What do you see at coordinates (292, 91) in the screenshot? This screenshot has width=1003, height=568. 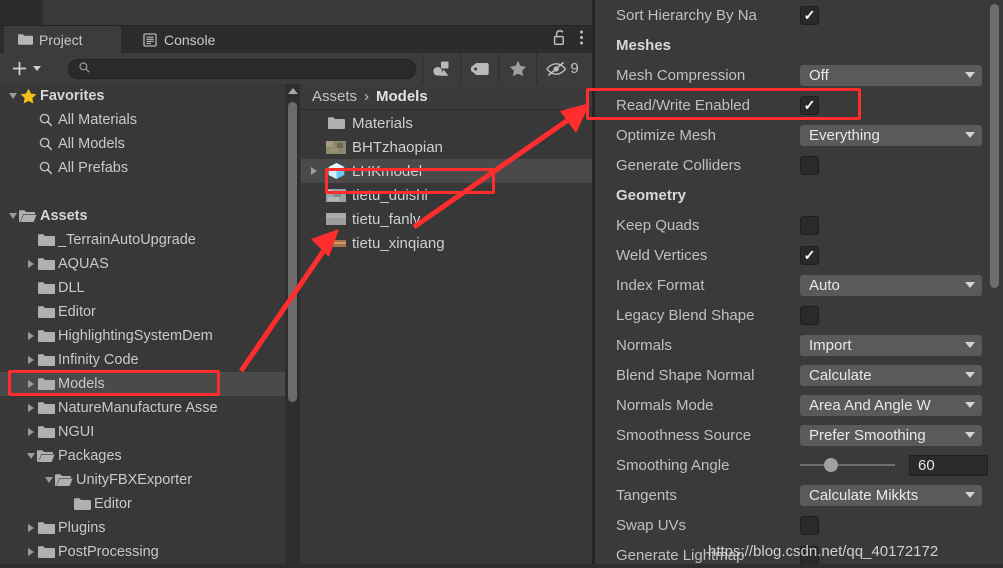 I see `scroll-up-icon` at bounding box center [292, 91].